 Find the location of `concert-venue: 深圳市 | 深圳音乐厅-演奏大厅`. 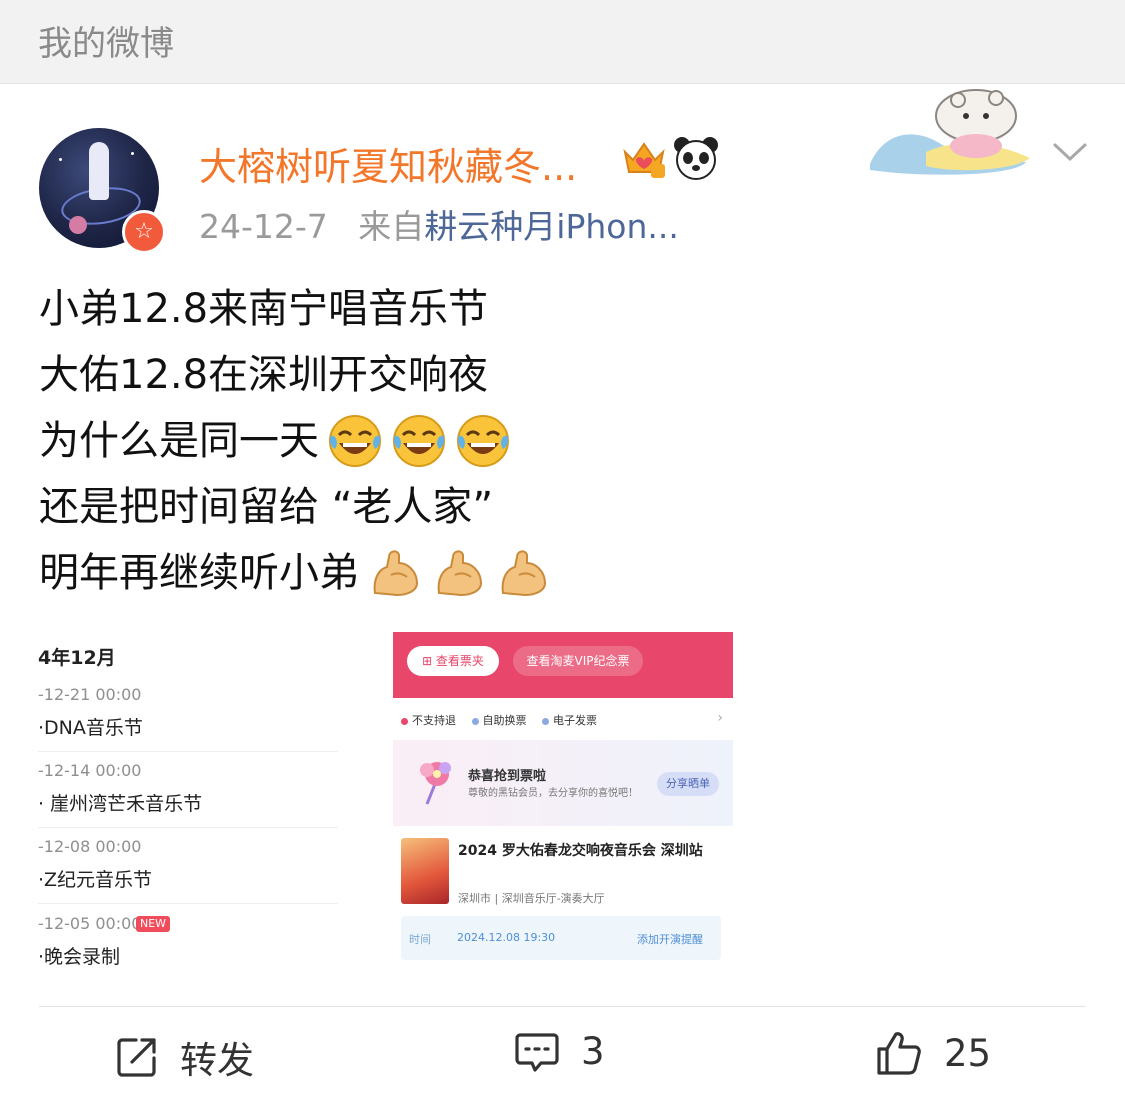

concert-venue: 深圳市 | 深圳音乐厅-演奏大厅 is located at coordinates (531, 898).